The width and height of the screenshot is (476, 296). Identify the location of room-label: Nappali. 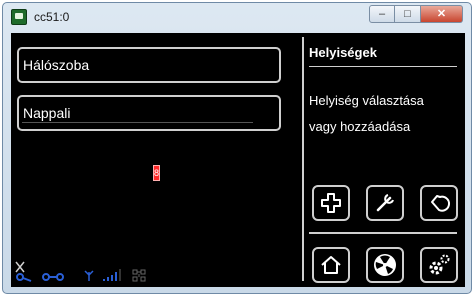
(47, 113).